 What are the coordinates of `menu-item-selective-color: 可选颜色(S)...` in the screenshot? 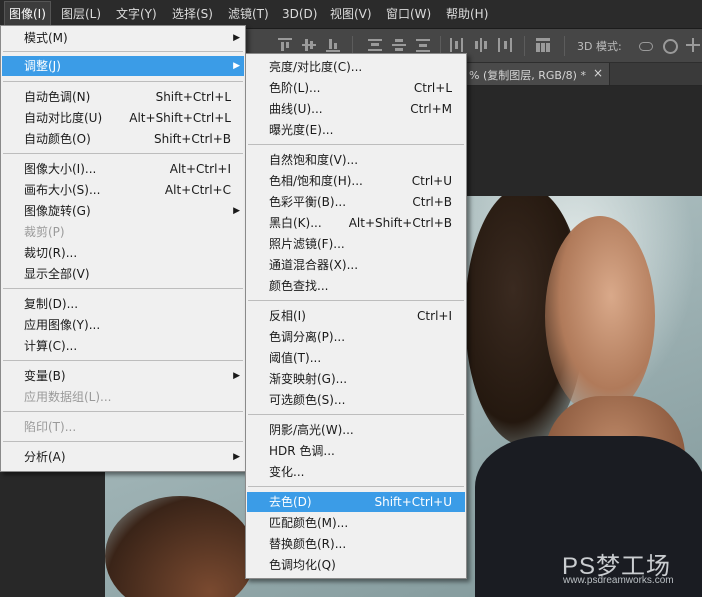 It's located at (356, 400).